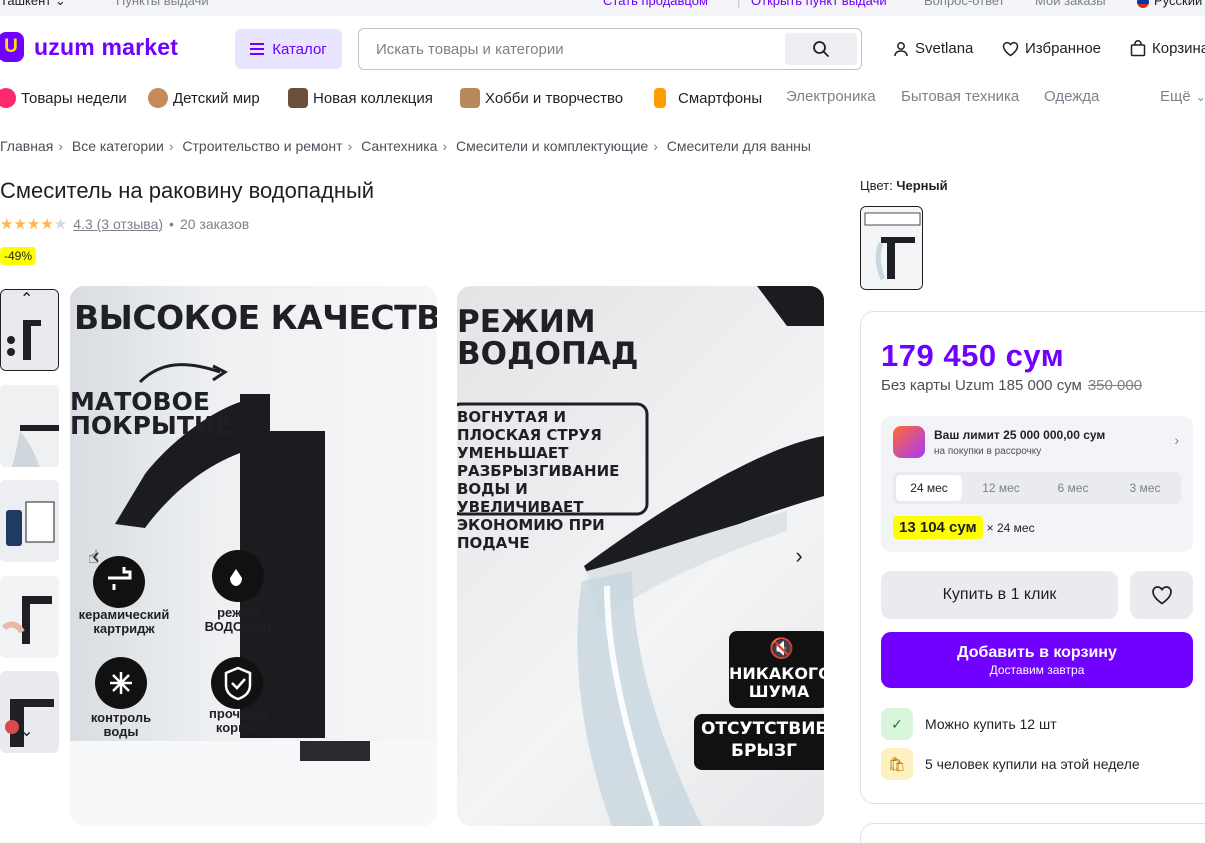 The height and width of the screenshot is (843, 1205). Describe the element at coordinates (554, 98) in the screenshot. I see `category-label: Хобби и творчество` at that location.